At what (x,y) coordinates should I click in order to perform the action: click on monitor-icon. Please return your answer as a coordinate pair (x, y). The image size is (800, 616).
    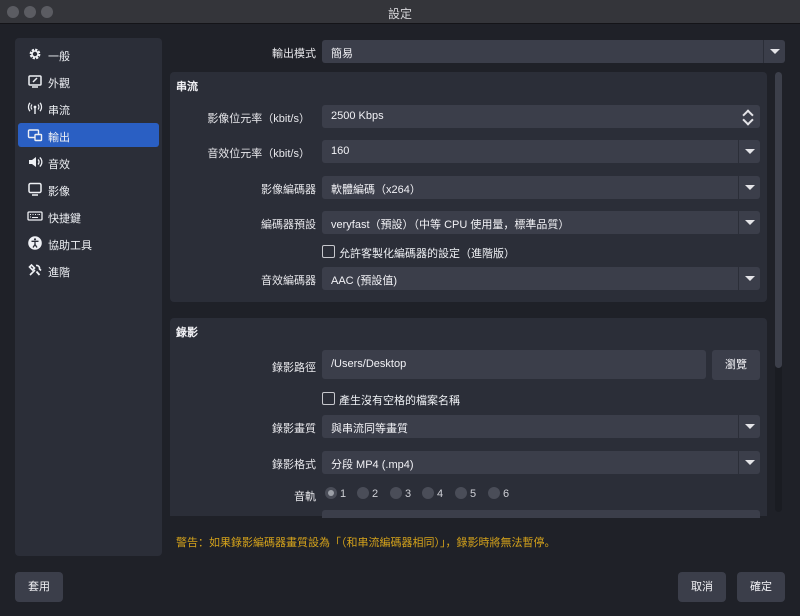
    Looking at the image, I should click on (35, 189).